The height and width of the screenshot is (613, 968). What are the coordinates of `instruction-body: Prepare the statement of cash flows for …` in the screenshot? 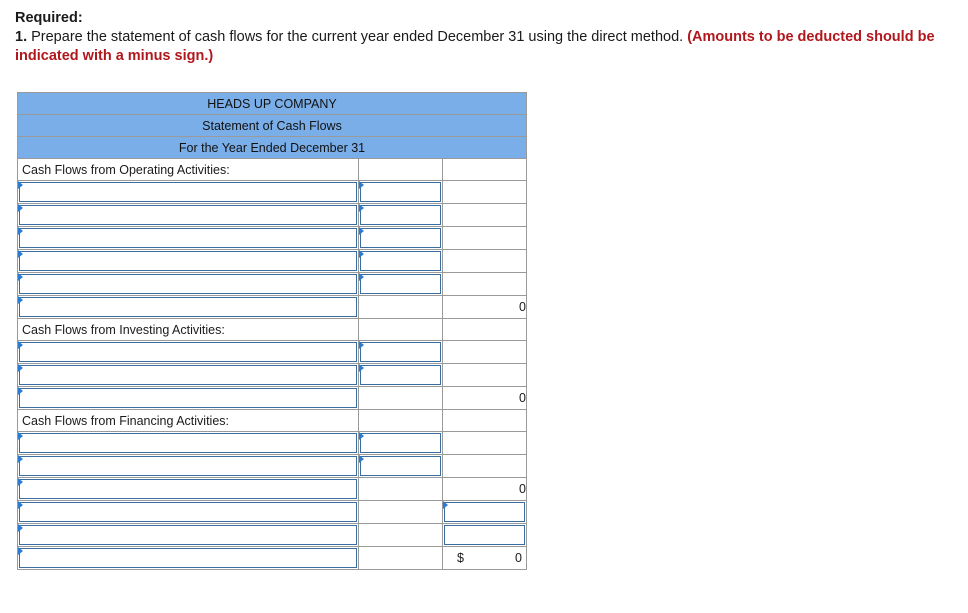 It's located at (357, 37).